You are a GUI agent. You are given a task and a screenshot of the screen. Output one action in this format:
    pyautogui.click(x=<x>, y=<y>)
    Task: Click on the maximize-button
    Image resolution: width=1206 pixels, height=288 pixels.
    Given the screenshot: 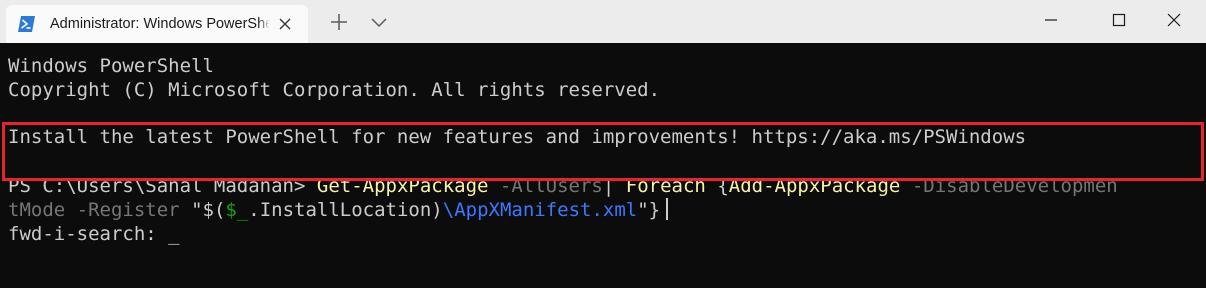 What is the action you would take?
    pyautogui.click(x=1119, y=20)
    